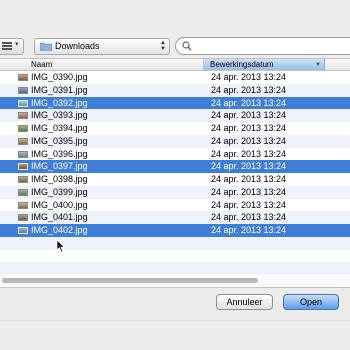 This screenshot has width=350, height=350. What do you see at coordinates (187, 46) in the screenshot?
I see `search-icon` at bounding box center [187, 46].